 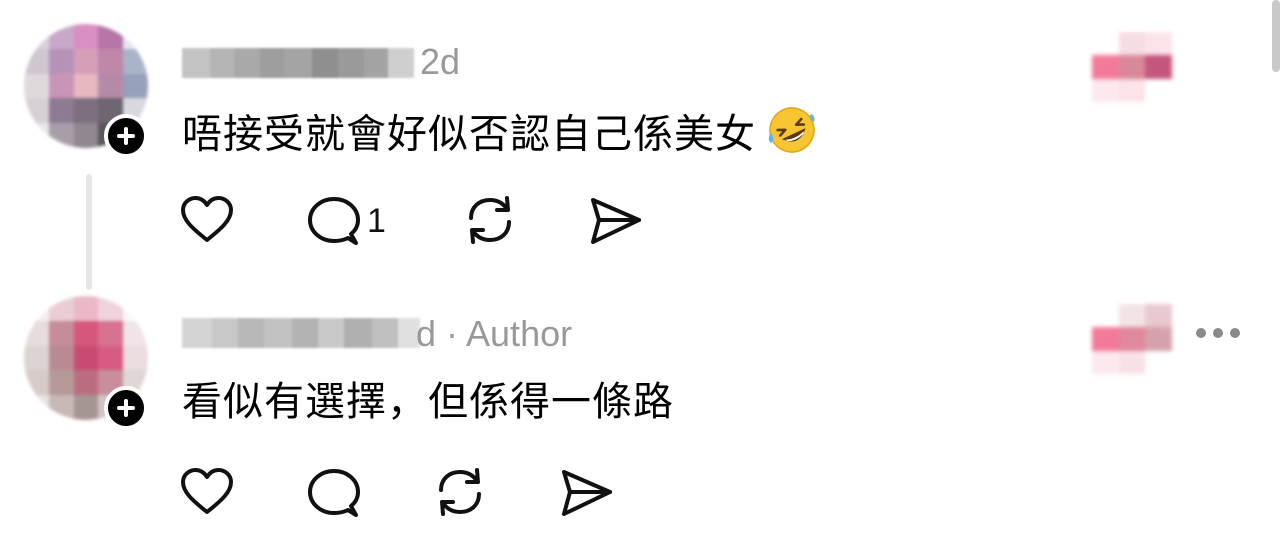 I want to click on rolling-on-floor-laughing-icon, so click(x=792, y=136).